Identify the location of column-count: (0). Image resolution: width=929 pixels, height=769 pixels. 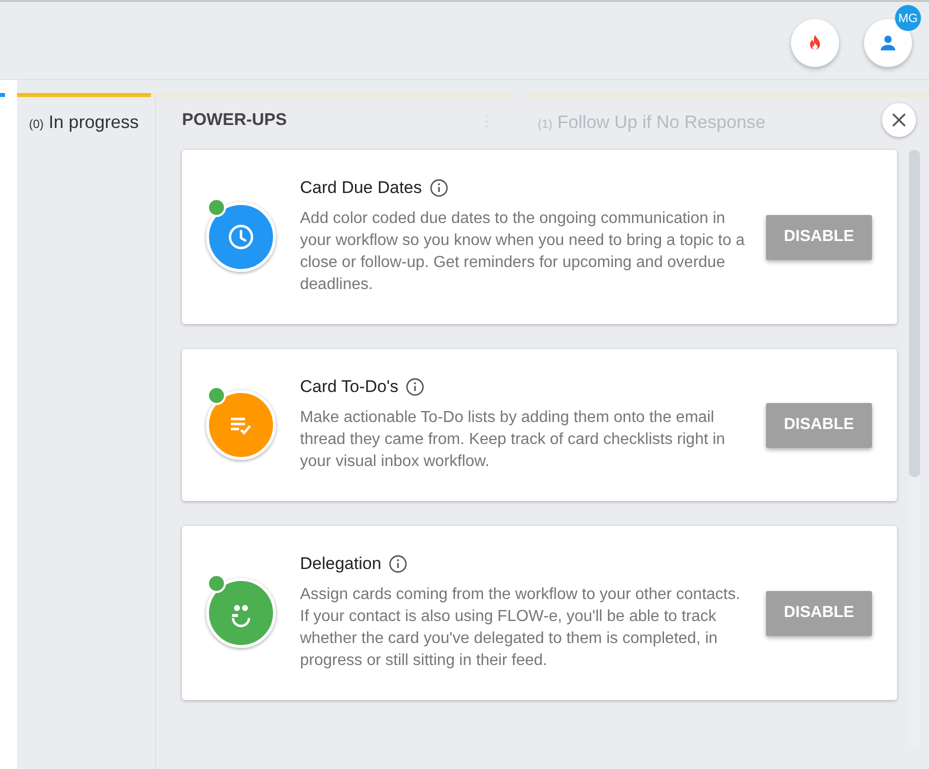
(36, 124).